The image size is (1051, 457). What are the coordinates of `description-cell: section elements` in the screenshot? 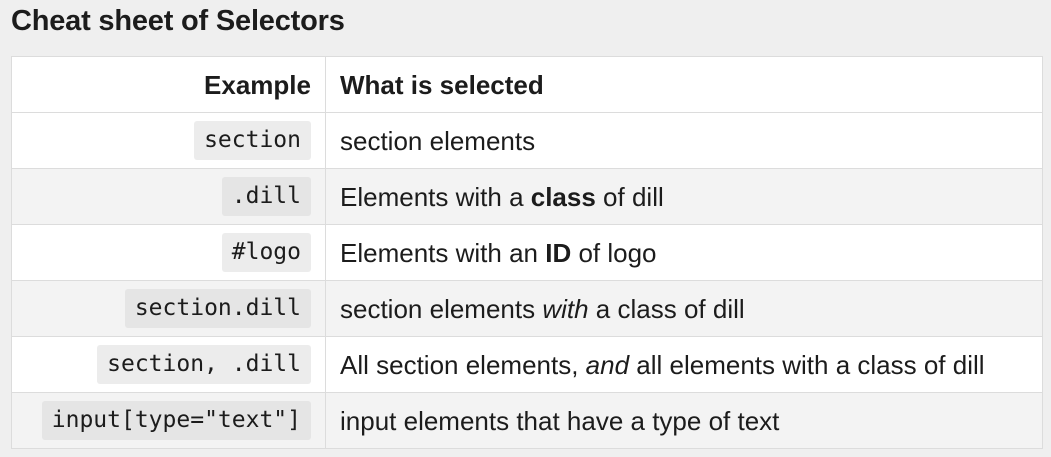 It's located at (684, 140).